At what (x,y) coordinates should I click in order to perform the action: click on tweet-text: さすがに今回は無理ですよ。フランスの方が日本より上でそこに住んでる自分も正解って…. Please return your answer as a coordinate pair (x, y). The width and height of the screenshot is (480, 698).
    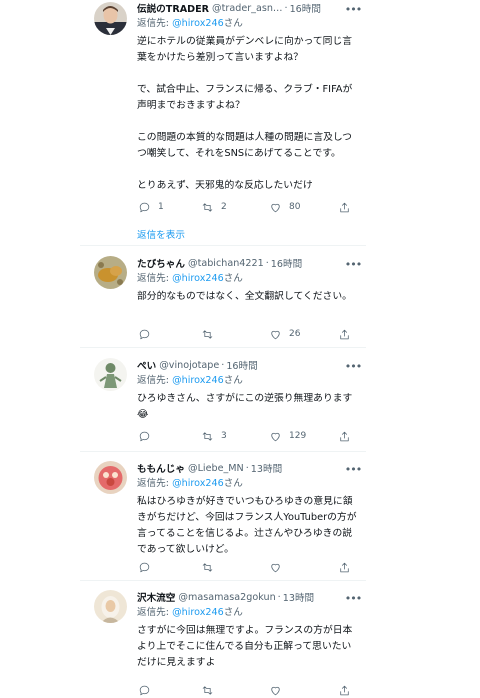
    Looking at the image, I should click on (245, 646).